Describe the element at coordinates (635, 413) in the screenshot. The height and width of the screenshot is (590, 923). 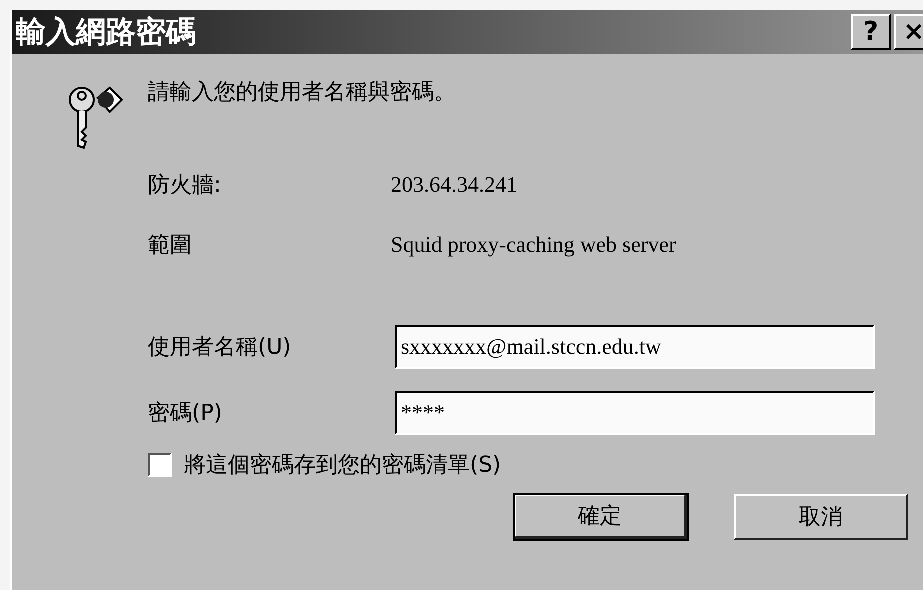
I see `input-field: ****` at that location.